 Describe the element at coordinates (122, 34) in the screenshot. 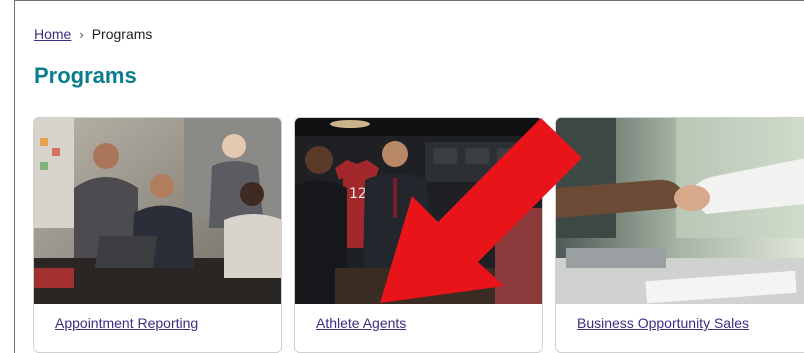

I see `breadcrumb-current: Programs` at that location.